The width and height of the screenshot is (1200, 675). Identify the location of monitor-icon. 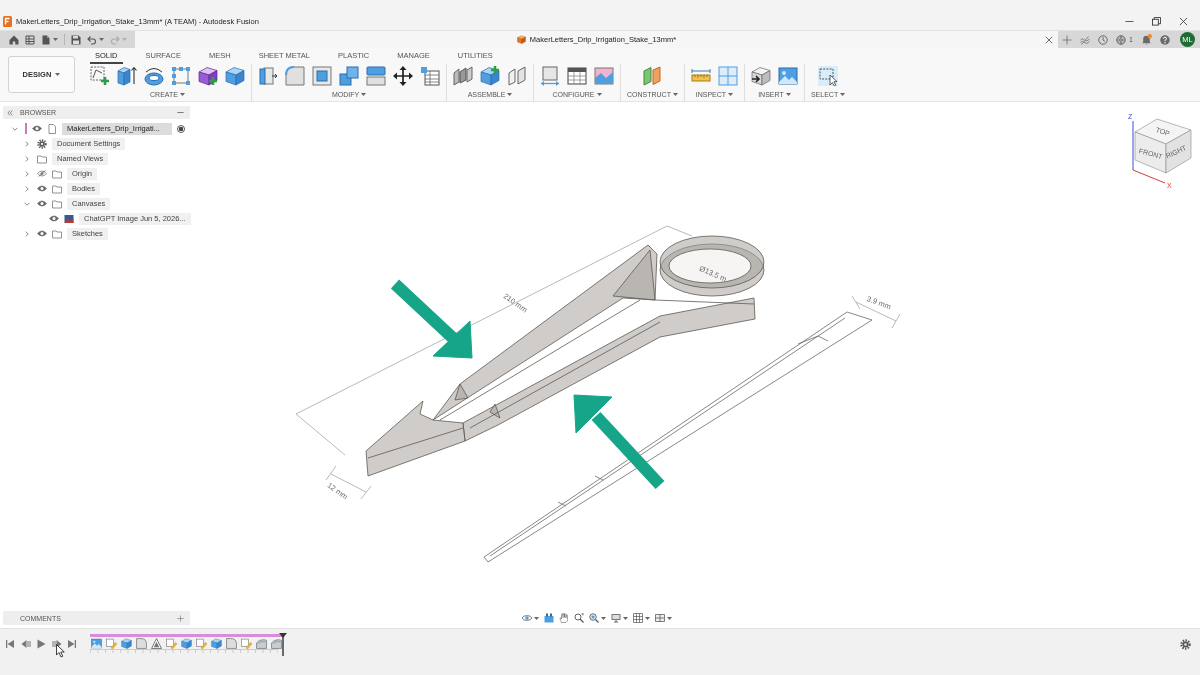
(616, 618).